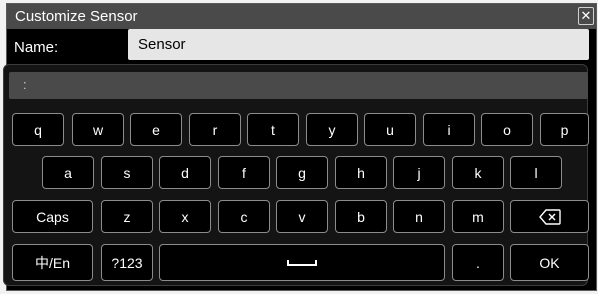 The width and height of the screenshot is (598, 294). What do you see at coordinates (215, 129) in the screenshot?
I see `key-r: r` at bounding box center [215, 129].